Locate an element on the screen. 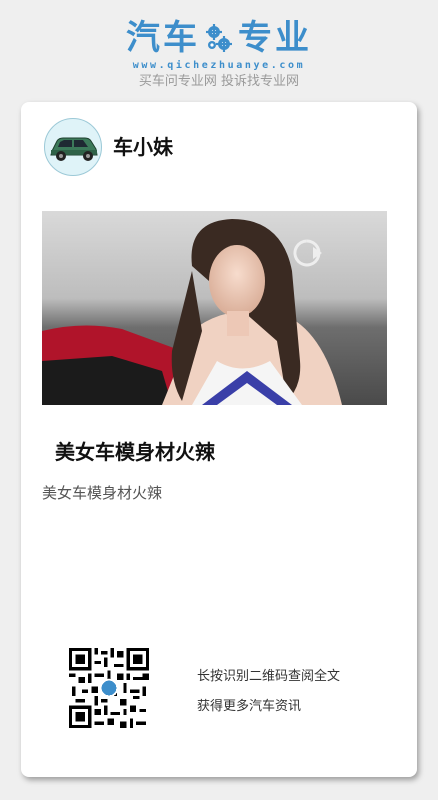  brand-header: 汽车 专业 www.qichezhuanye.com 买车问专业网 投诉找专业网 is located at coordinates (219, 53).